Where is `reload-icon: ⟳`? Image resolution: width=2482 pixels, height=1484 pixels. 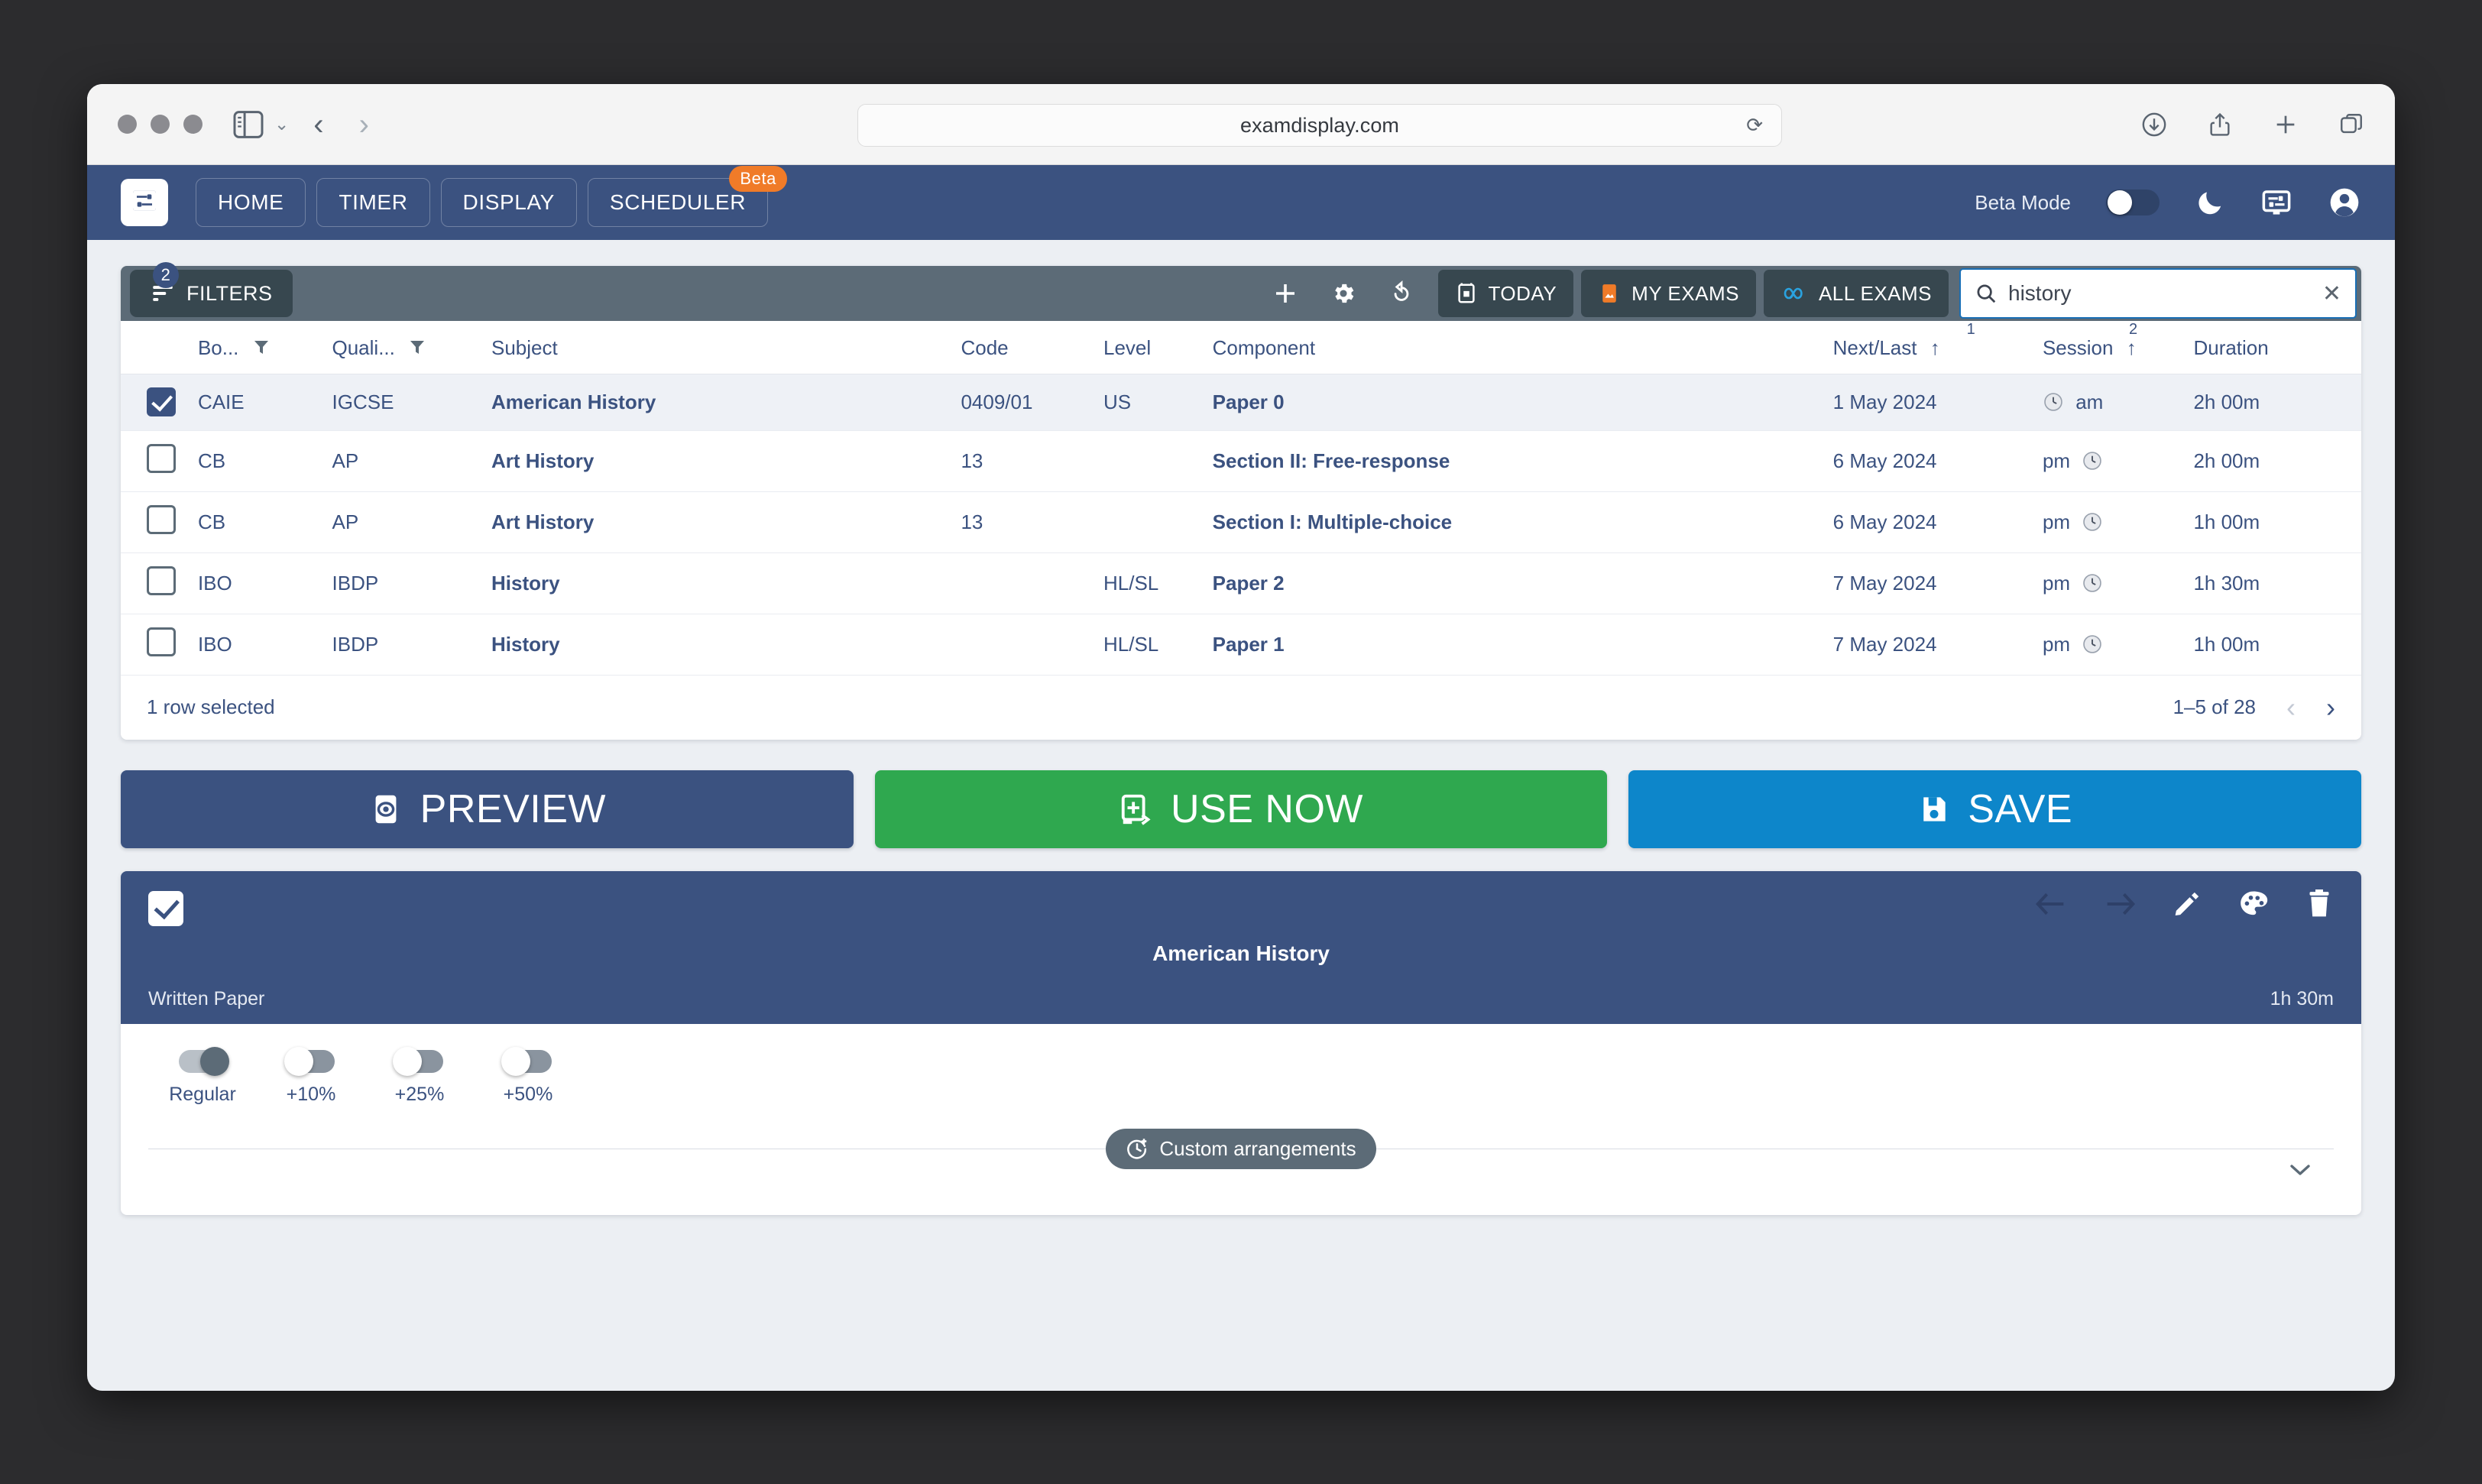
reload-icon: ⟳ is located at coordinates (1754, 126).